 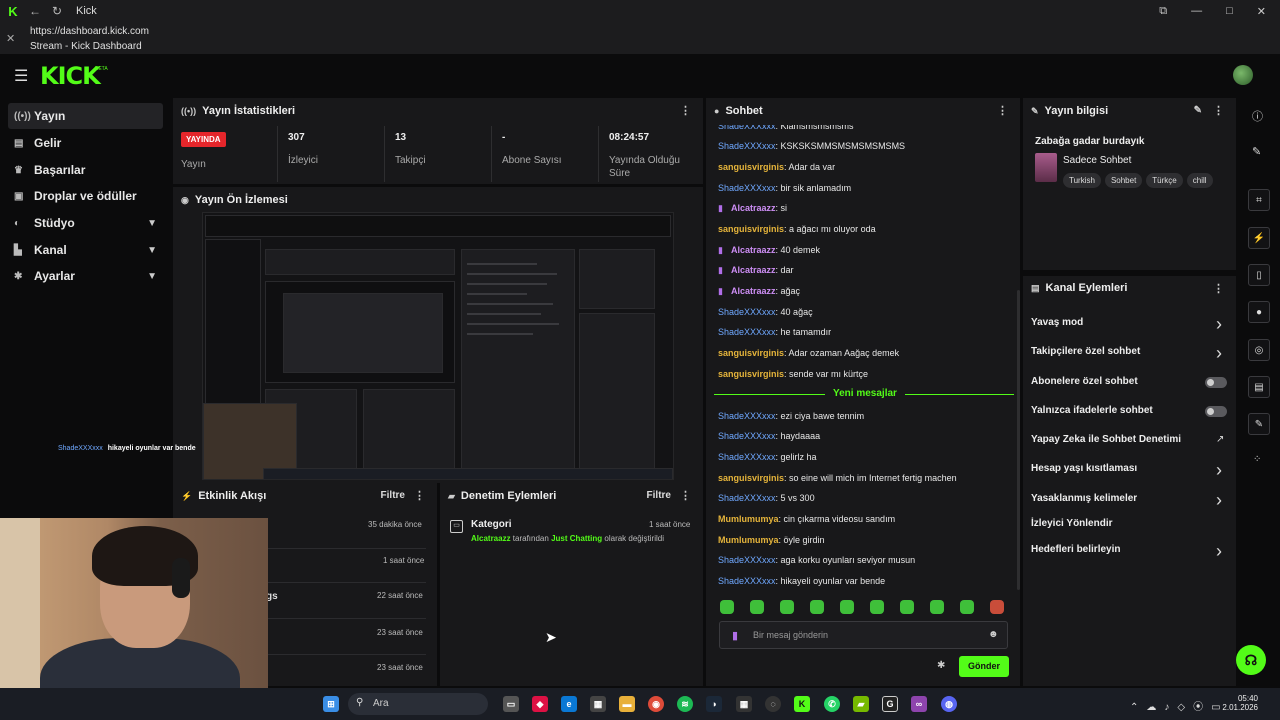 I want to click on hamburger-menu-icon: ☰, so click(x=21, y=76).